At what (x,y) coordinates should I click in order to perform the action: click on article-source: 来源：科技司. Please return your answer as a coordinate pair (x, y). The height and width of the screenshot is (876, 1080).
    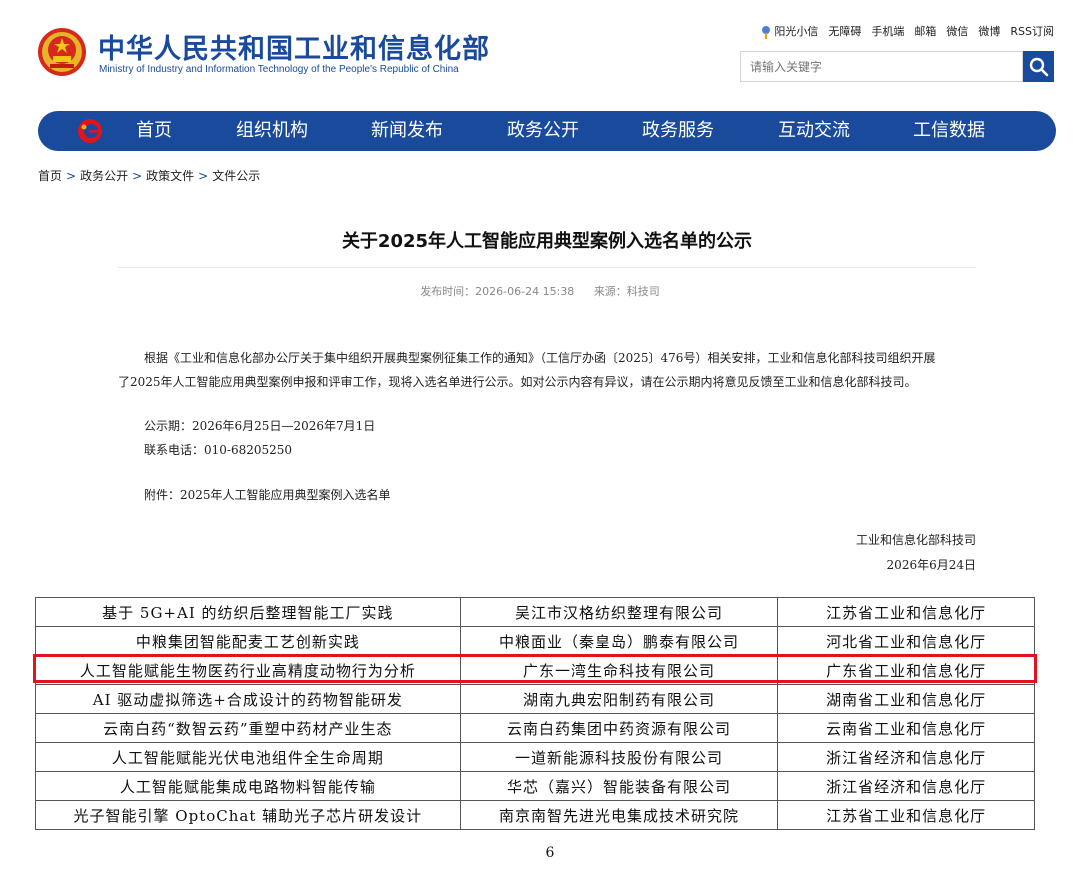
    Looking at the image, I should click on (626, 291).